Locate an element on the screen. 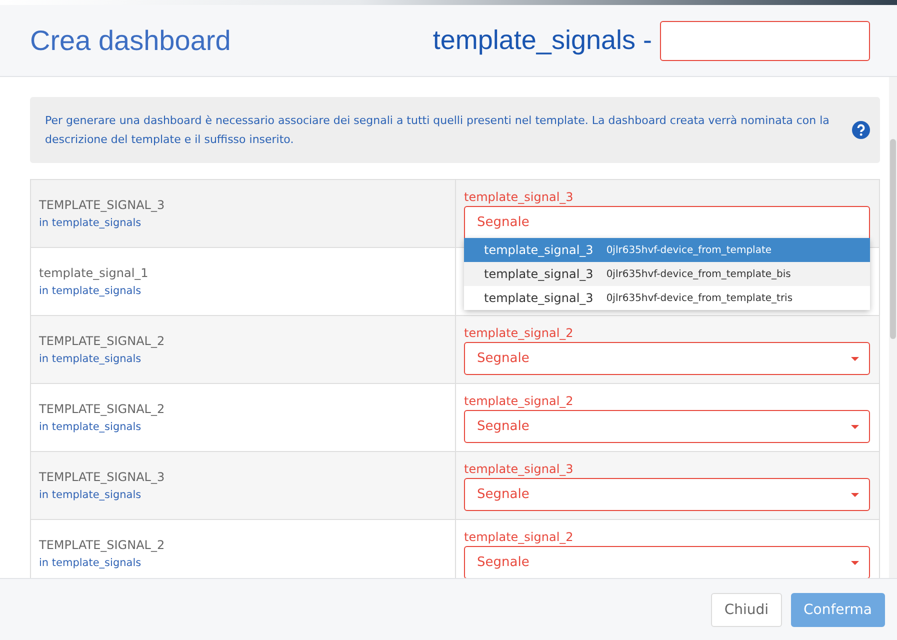  option-device: 0jlr635hvf-device_from_template is located at coordinates (689, 250).